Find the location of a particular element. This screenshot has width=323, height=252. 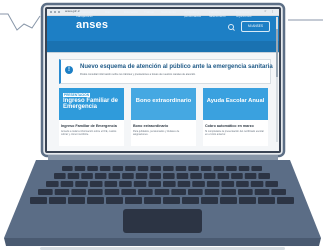

menu-icon: ⋮ is located at coordinates (272, 11).